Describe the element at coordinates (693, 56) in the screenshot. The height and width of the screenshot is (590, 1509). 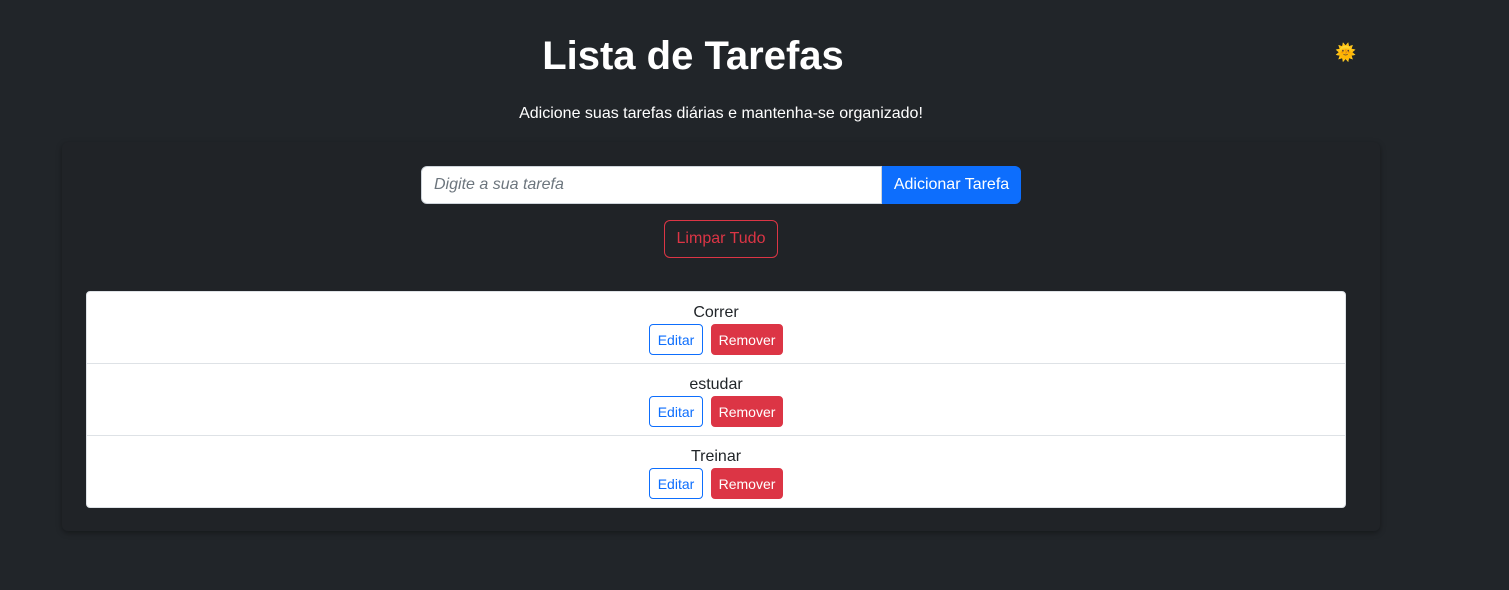
I see `page-title: Lista de Tarefas` at that location.